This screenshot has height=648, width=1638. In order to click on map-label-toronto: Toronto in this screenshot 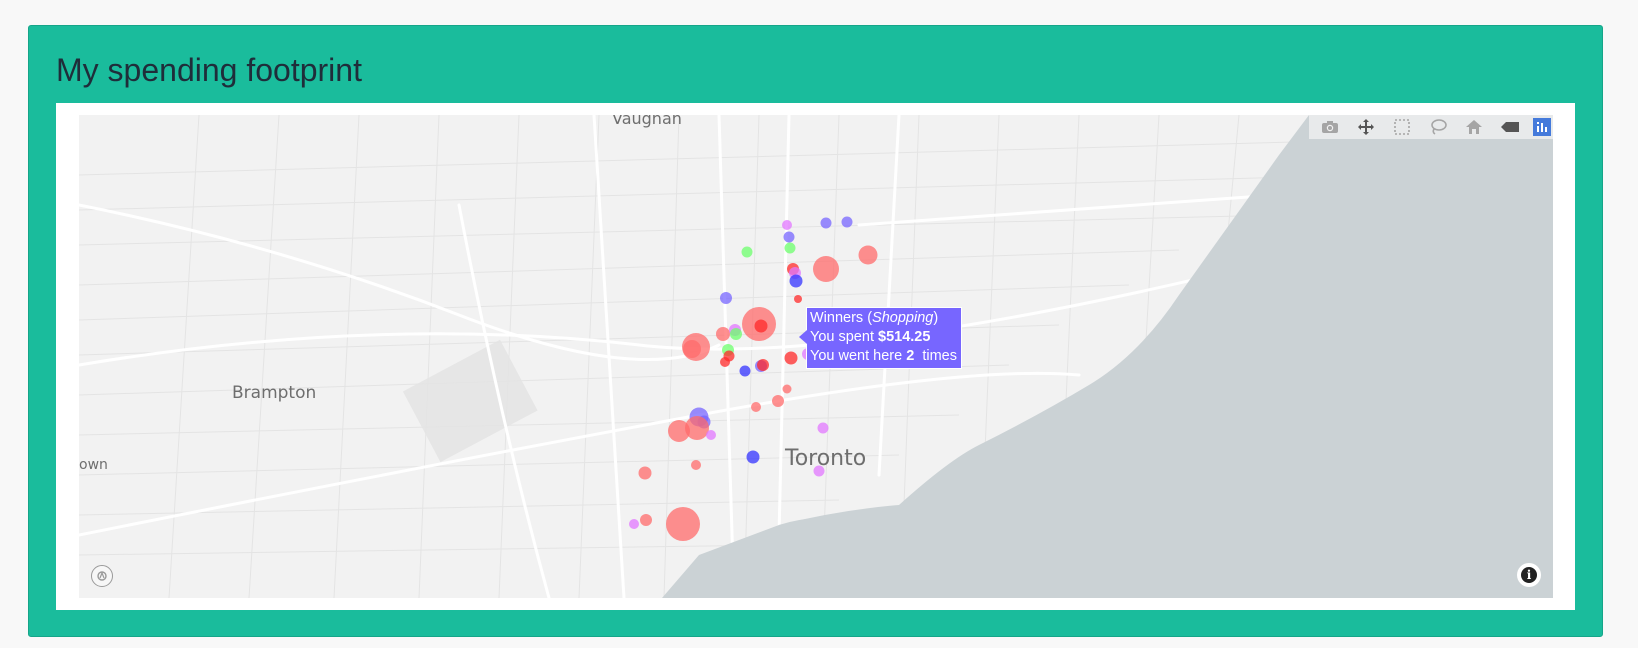, I will do `click(826, 458)`.